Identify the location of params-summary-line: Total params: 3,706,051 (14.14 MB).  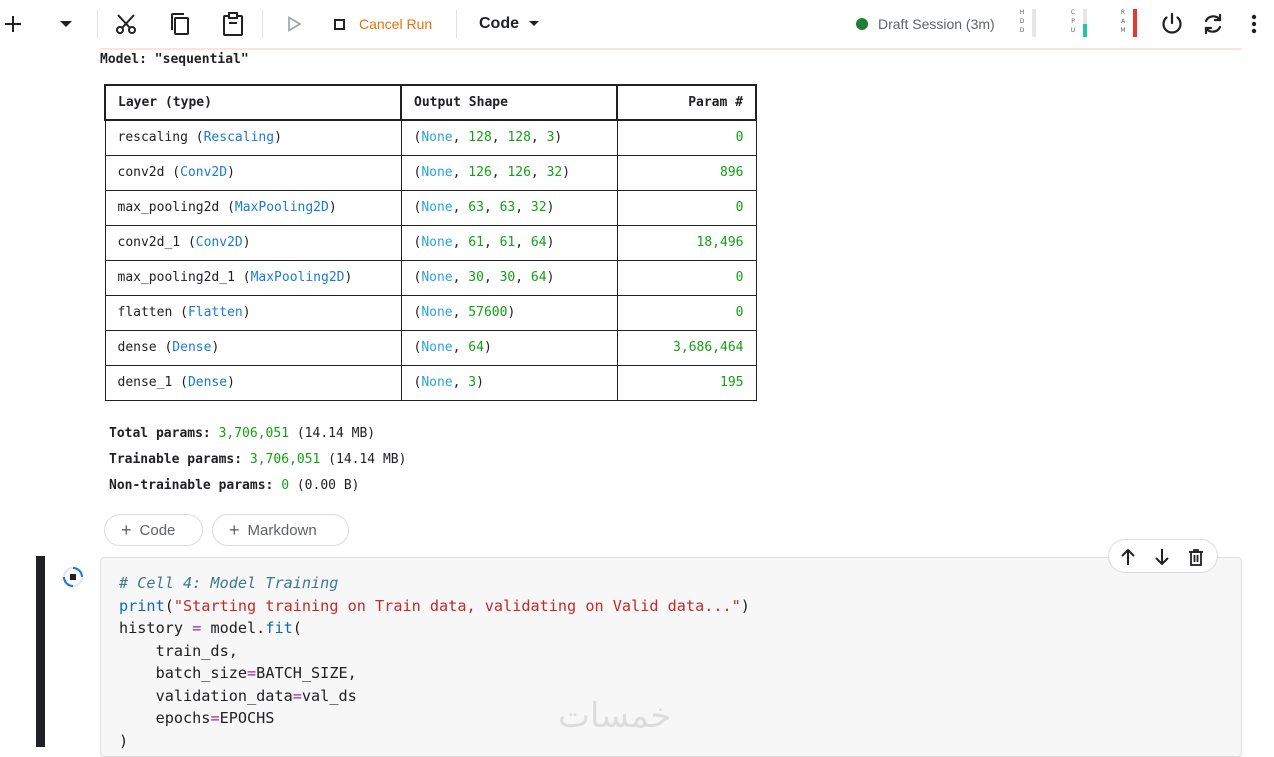
(242, 433).